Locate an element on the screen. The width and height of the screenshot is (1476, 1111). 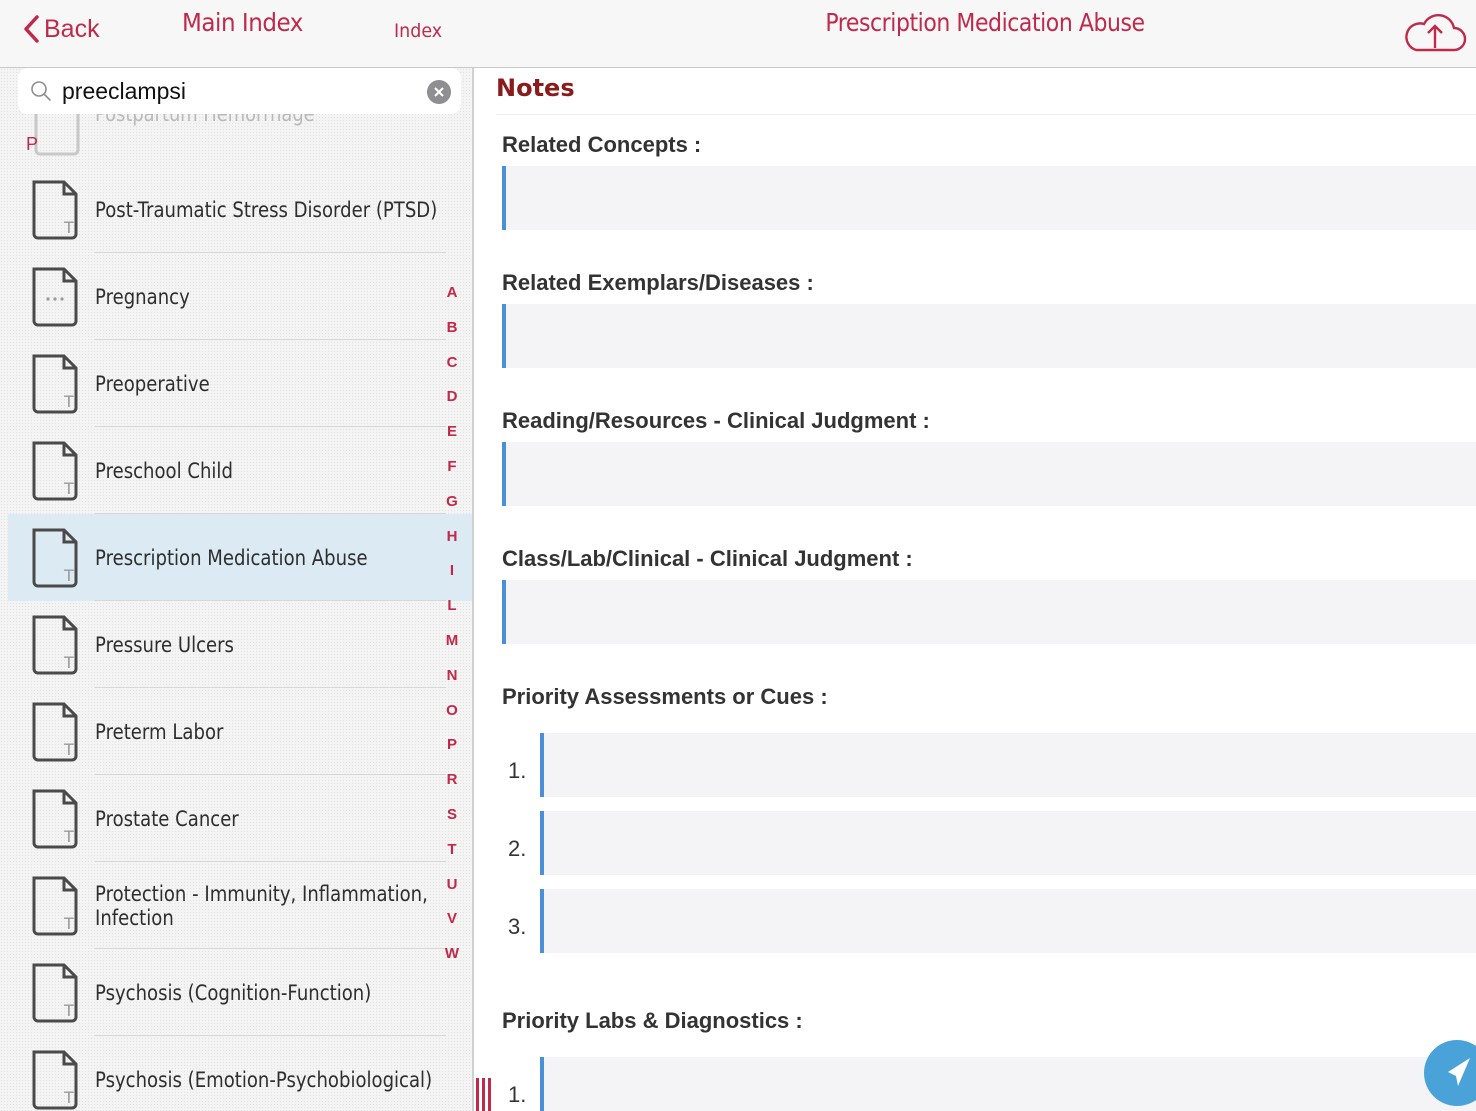
list-number: 2. is located at coordinates (517, 848).